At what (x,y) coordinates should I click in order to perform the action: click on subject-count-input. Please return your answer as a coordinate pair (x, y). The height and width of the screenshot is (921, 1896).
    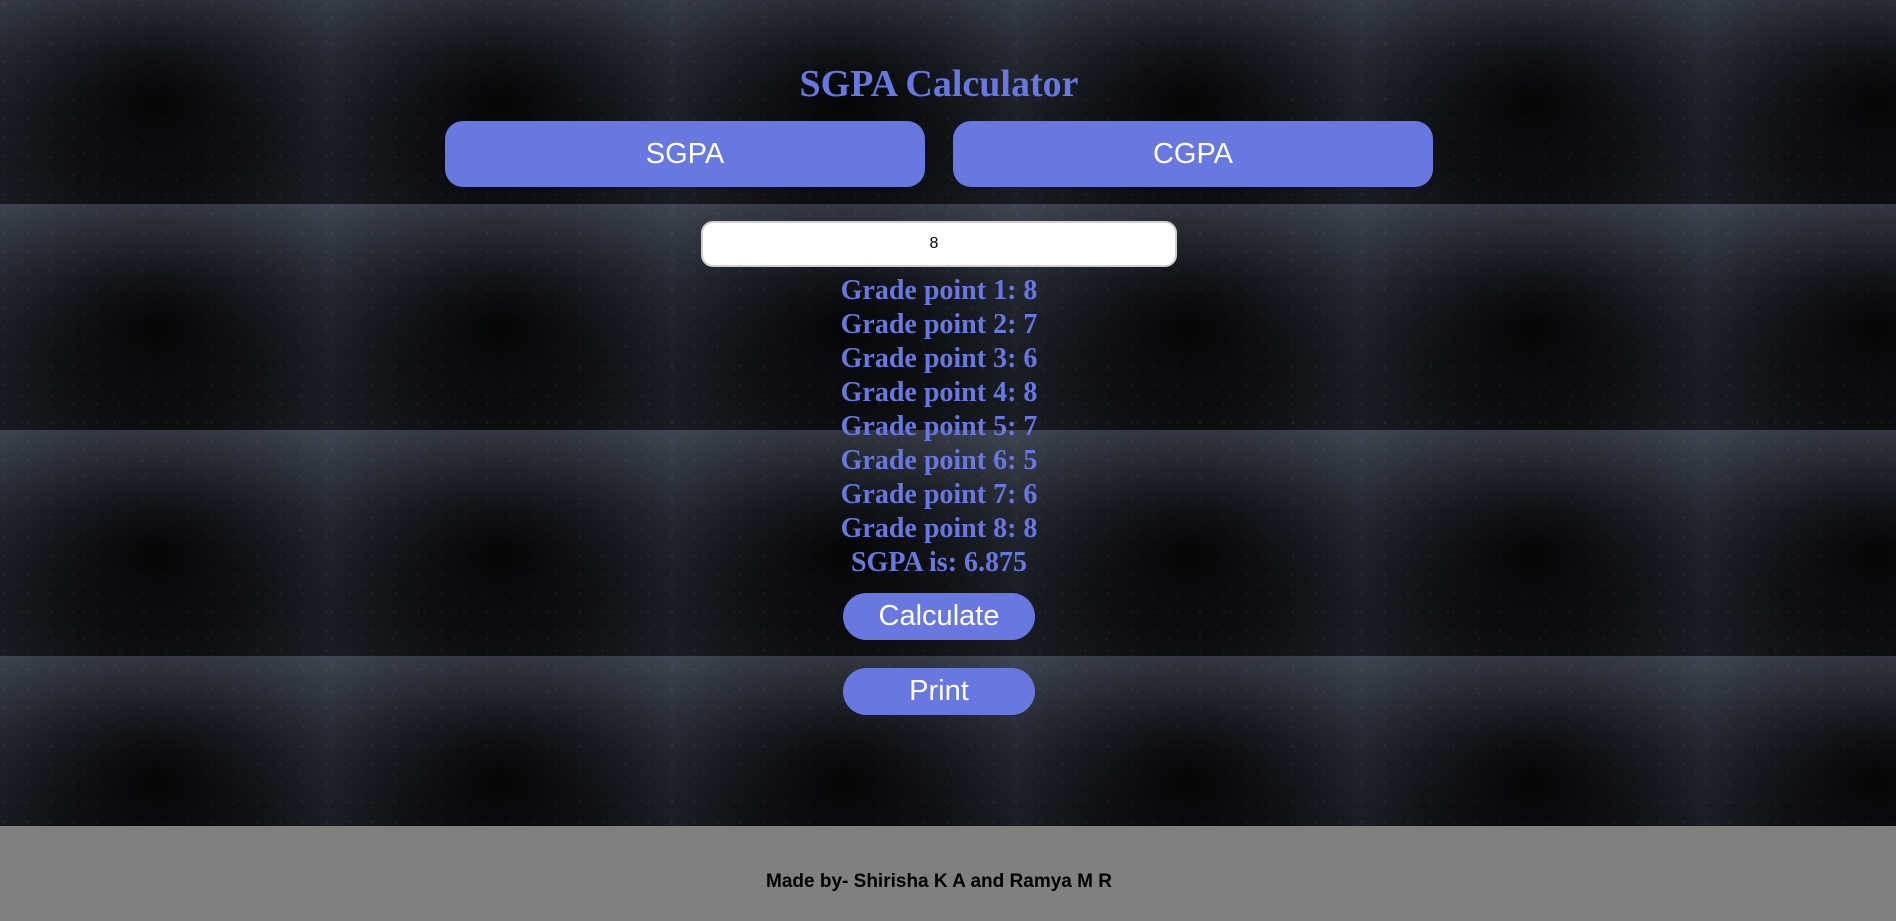
    Looking at the image, I should click on (939, 244).